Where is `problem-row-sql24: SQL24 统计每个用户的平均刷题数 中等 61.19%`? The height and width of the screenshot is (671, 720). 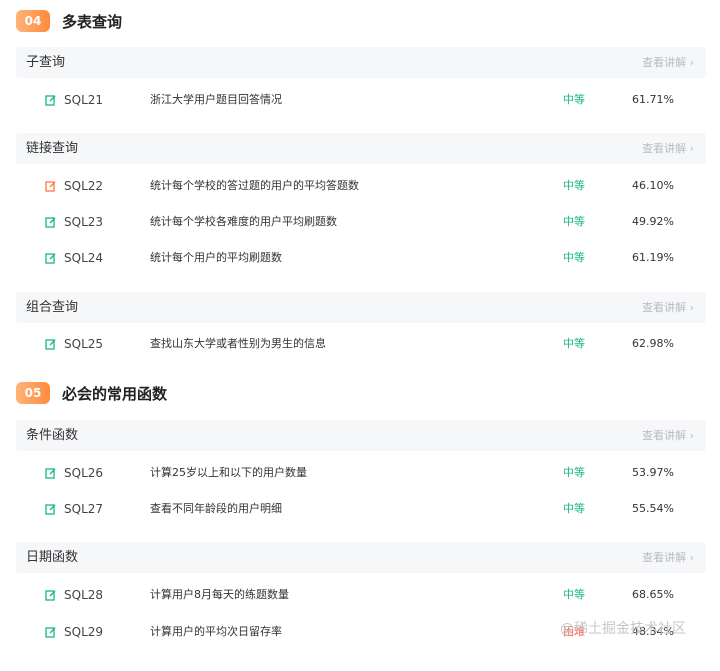 problem-row-sql24: SQL24 统计每个用户的平均刷题数 中等 61.19% is located at coordinates (360, 258).